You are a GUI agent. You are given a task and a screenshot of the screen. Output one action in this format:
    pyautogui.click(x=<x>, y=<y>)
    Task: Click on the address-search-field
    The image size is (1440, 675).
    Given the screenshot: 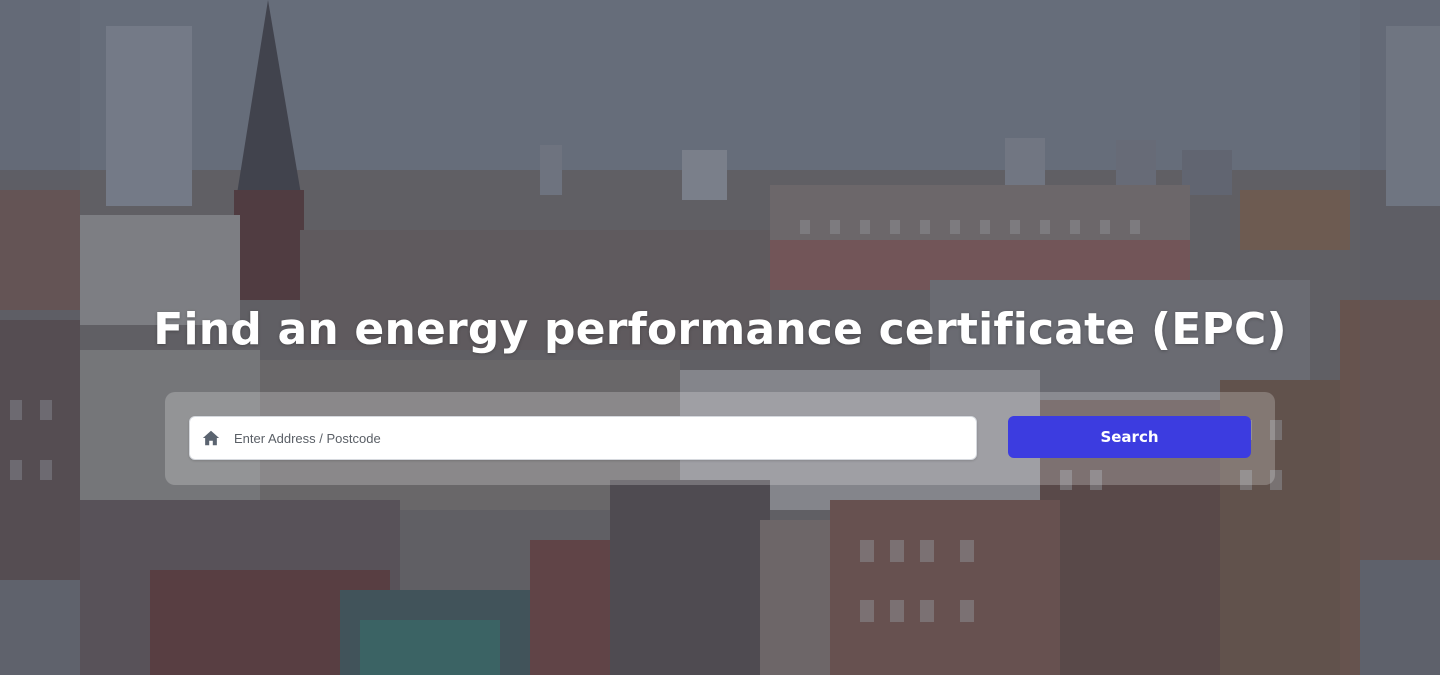 What is the action you would take?
    pyautogui.click(x=583, y=438)
    